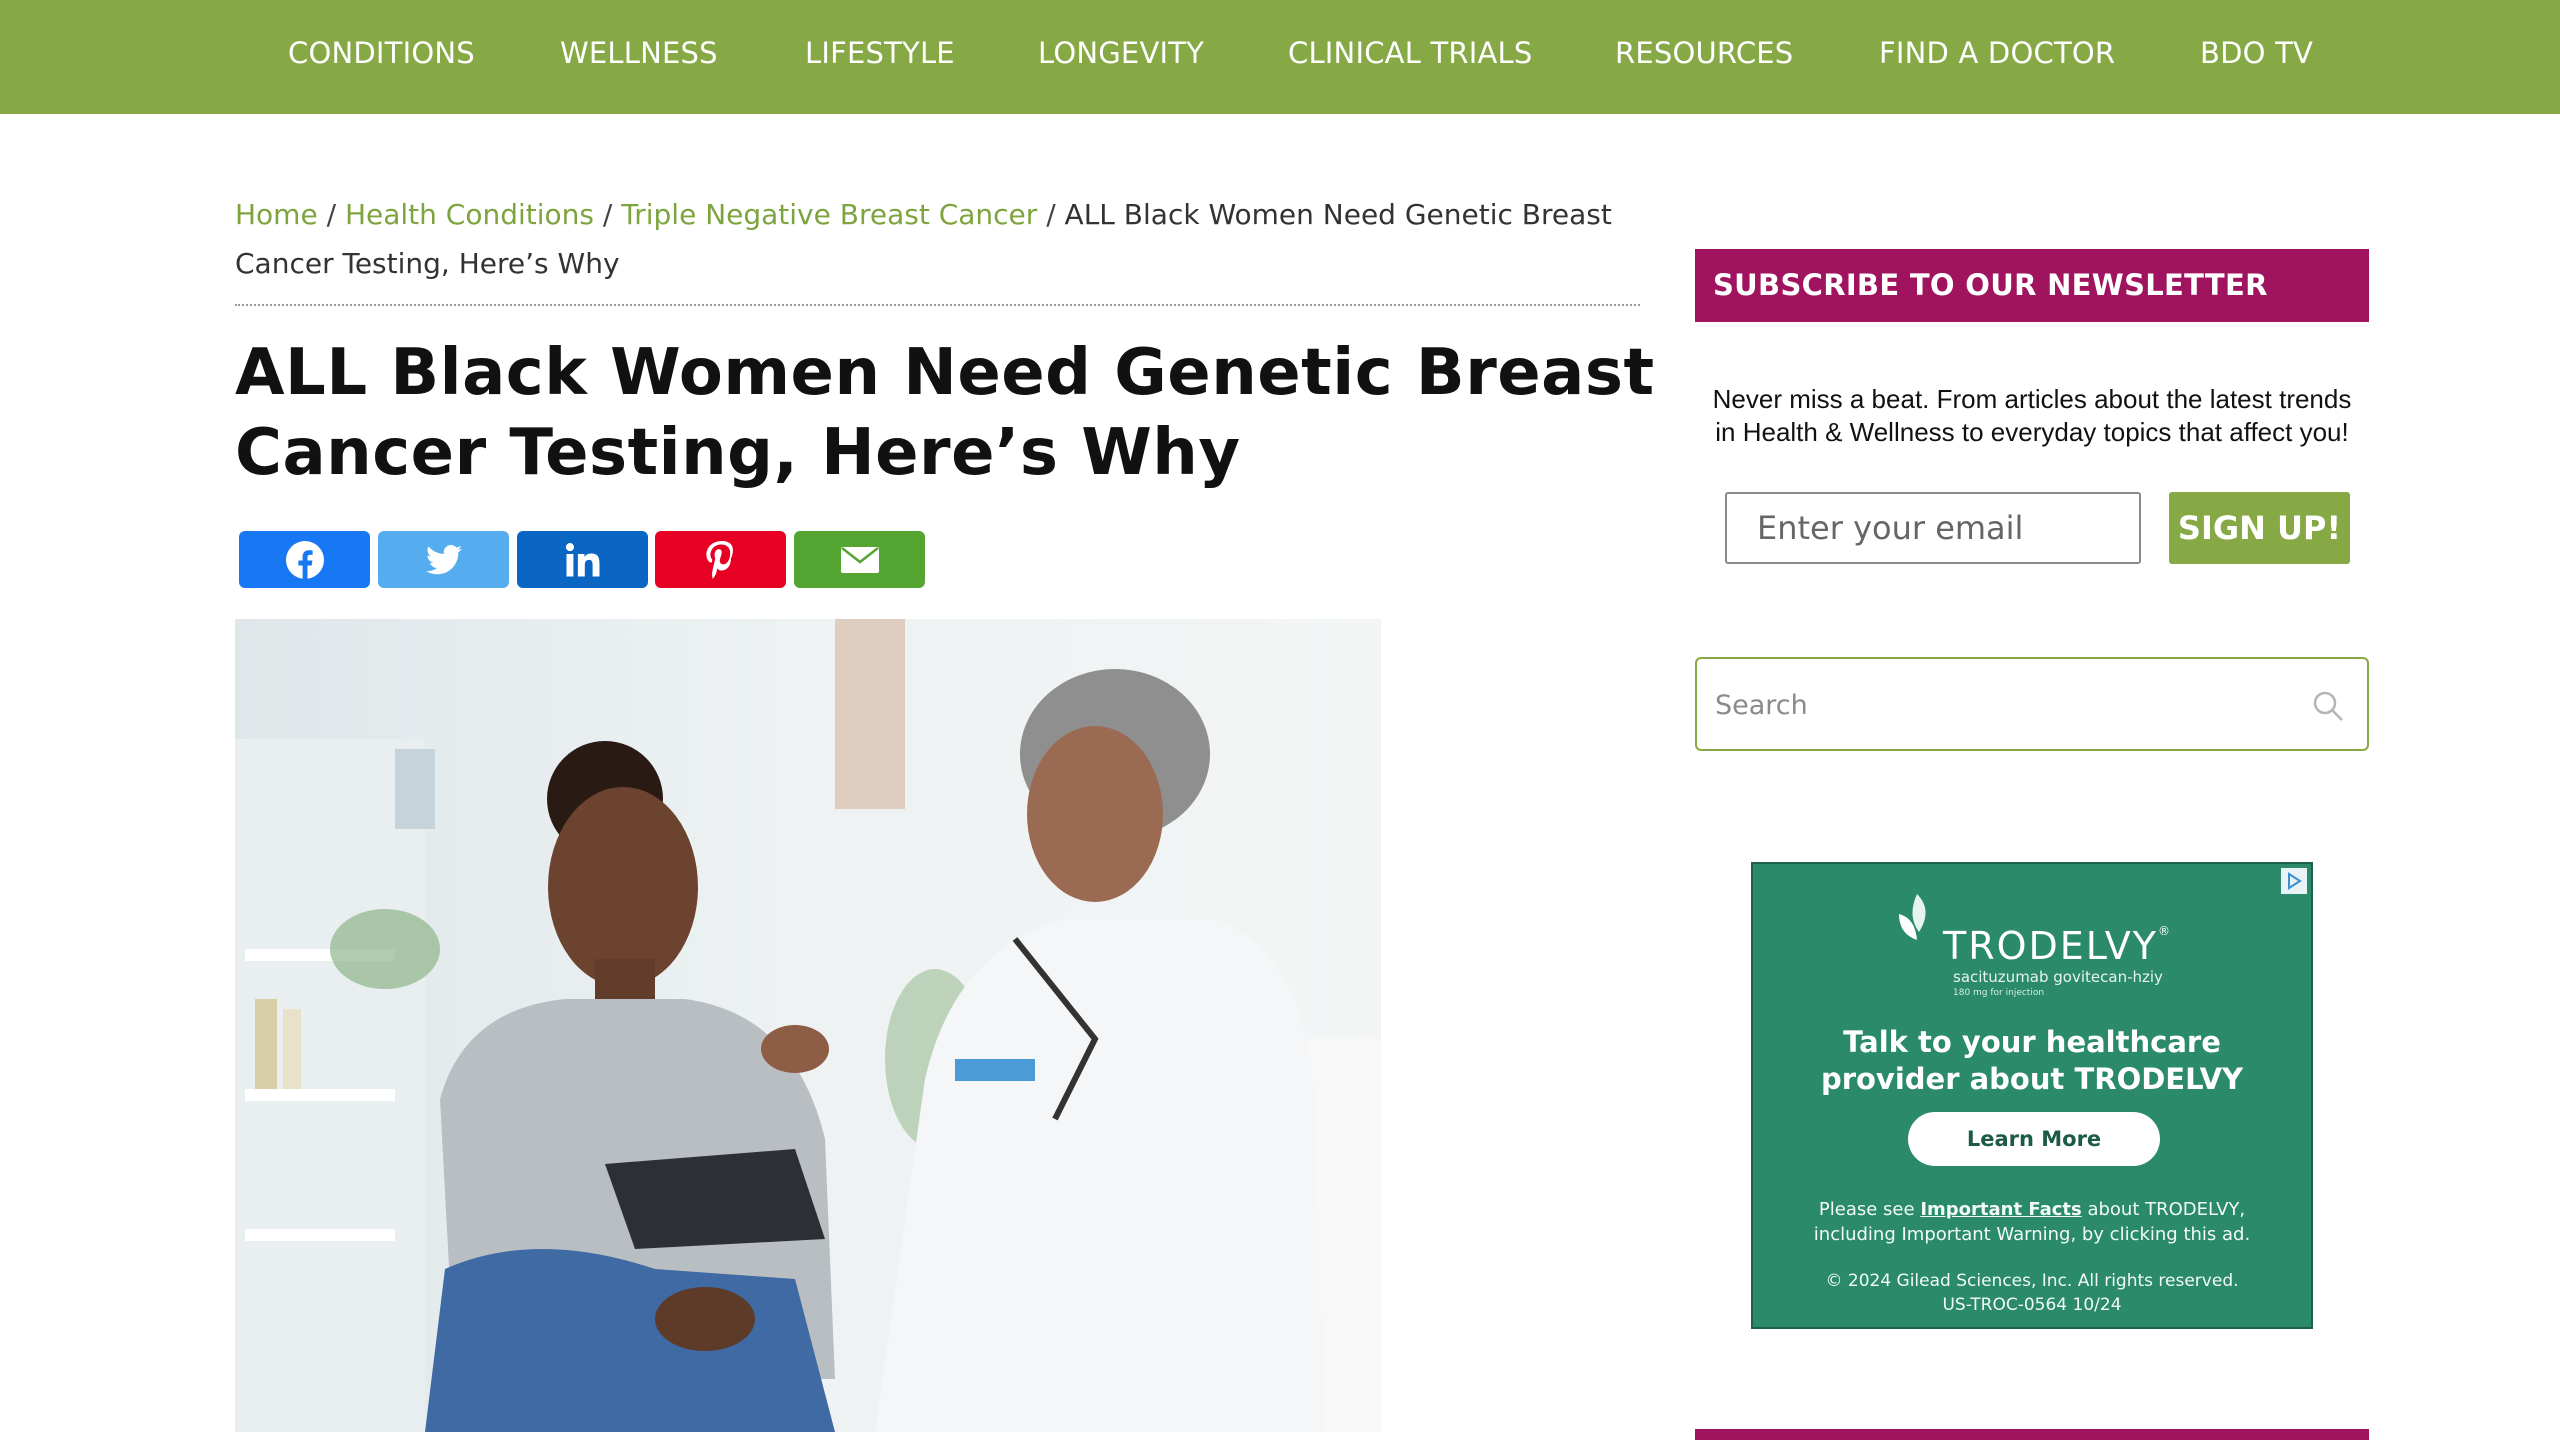 The height and width of the screenshot is (1440, 2560). I want to click on sidebar-search-box, so click(2032, 704).